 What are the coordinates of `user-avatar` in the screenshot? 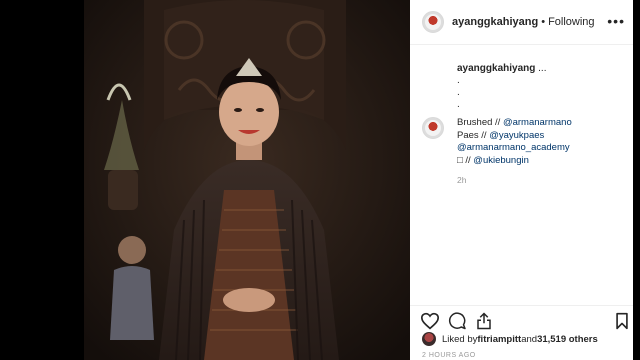 It's located at (433, 22).